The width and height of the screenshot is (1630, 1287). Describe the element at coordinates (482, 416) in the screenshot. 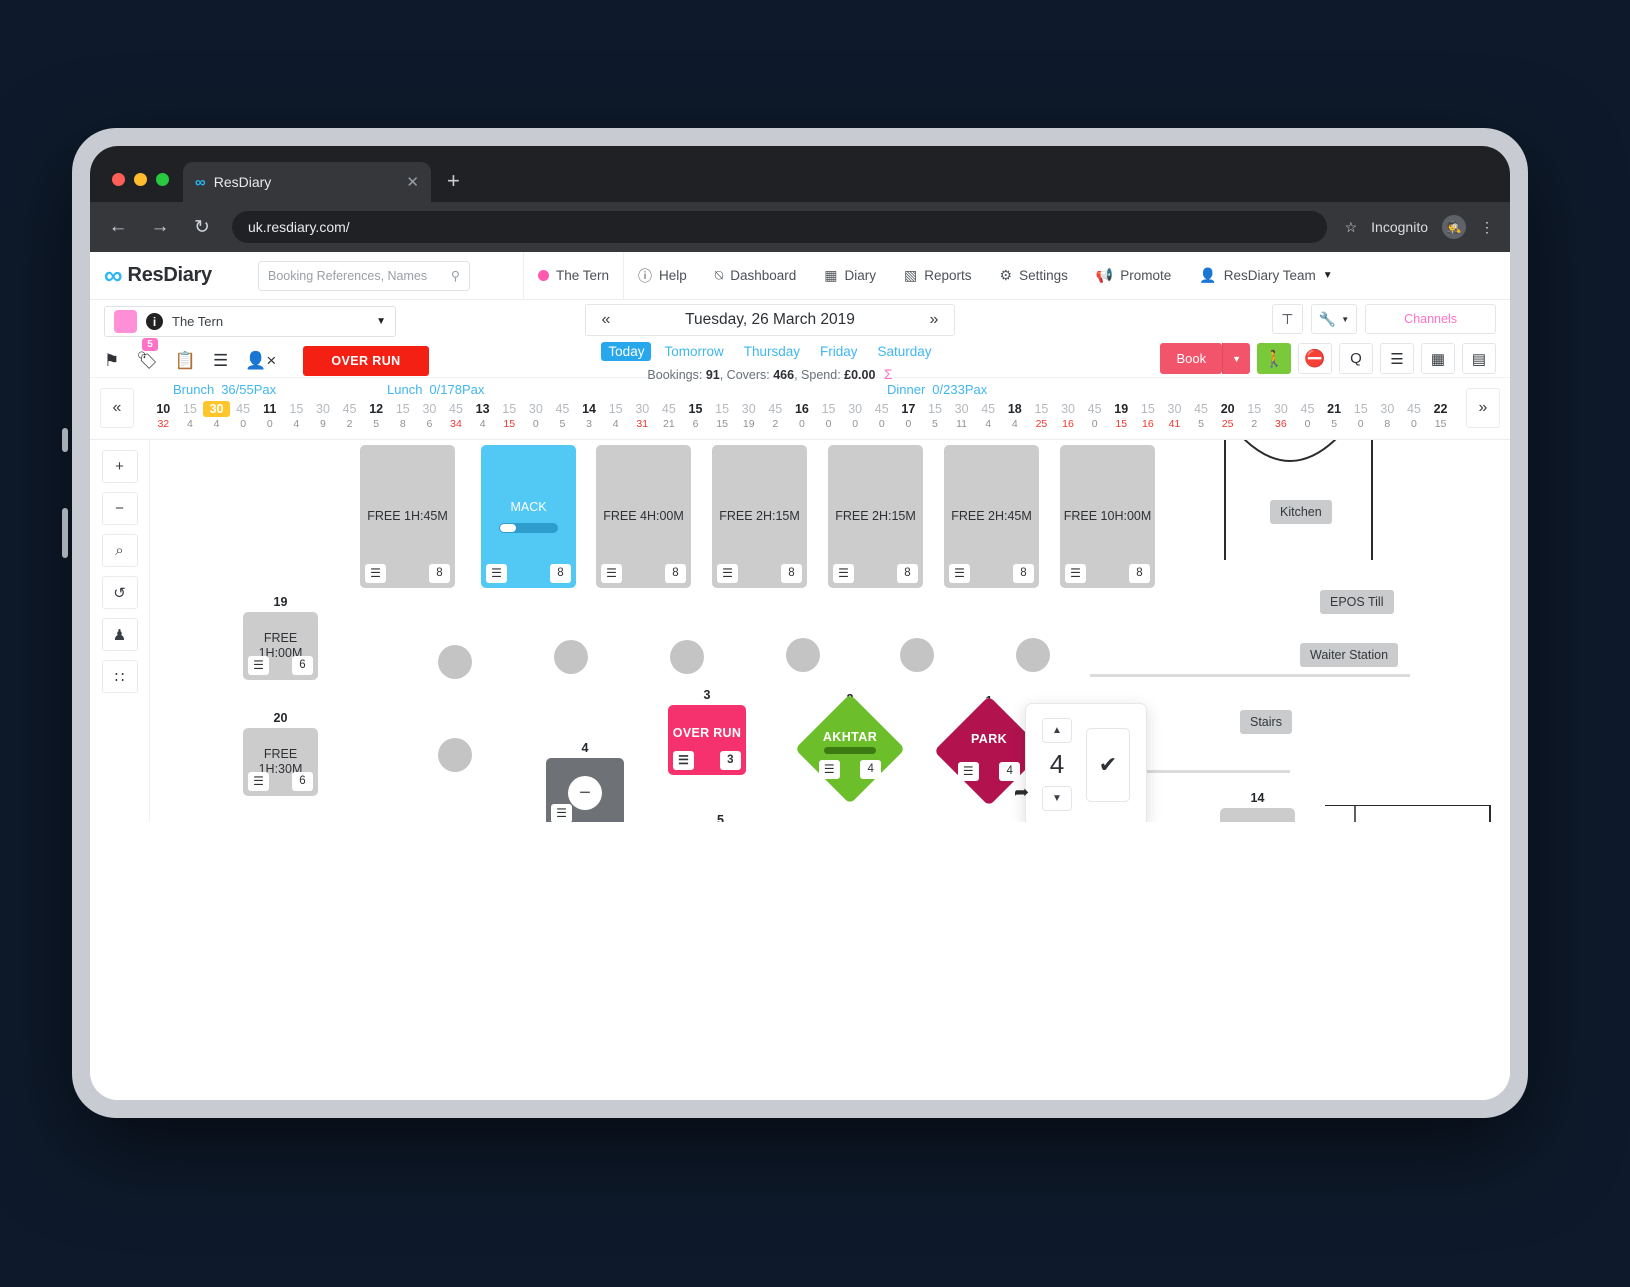

I see `timeline-slot: 13 4` at that location.